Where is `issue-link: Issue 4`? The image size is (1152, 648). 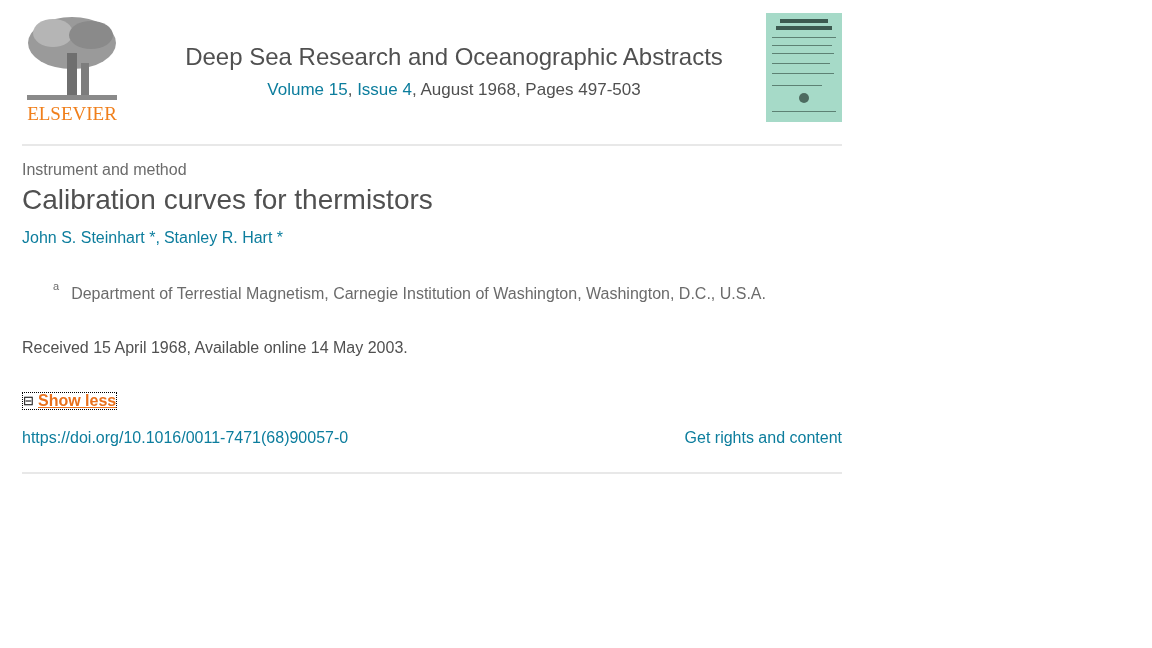 issue-link: Issue 4 is located at coordinates (384, 89).